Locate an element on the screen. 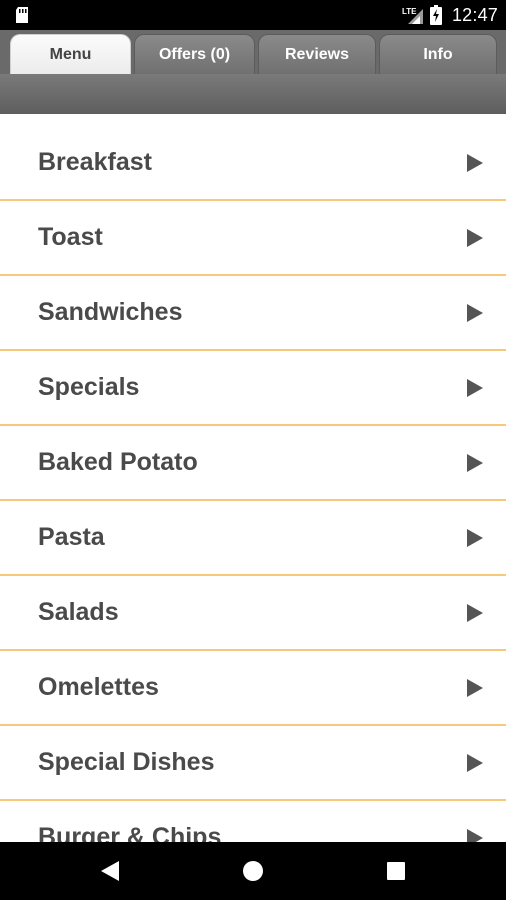  menu-item-label: Specials is located at coordinates (89, 387).